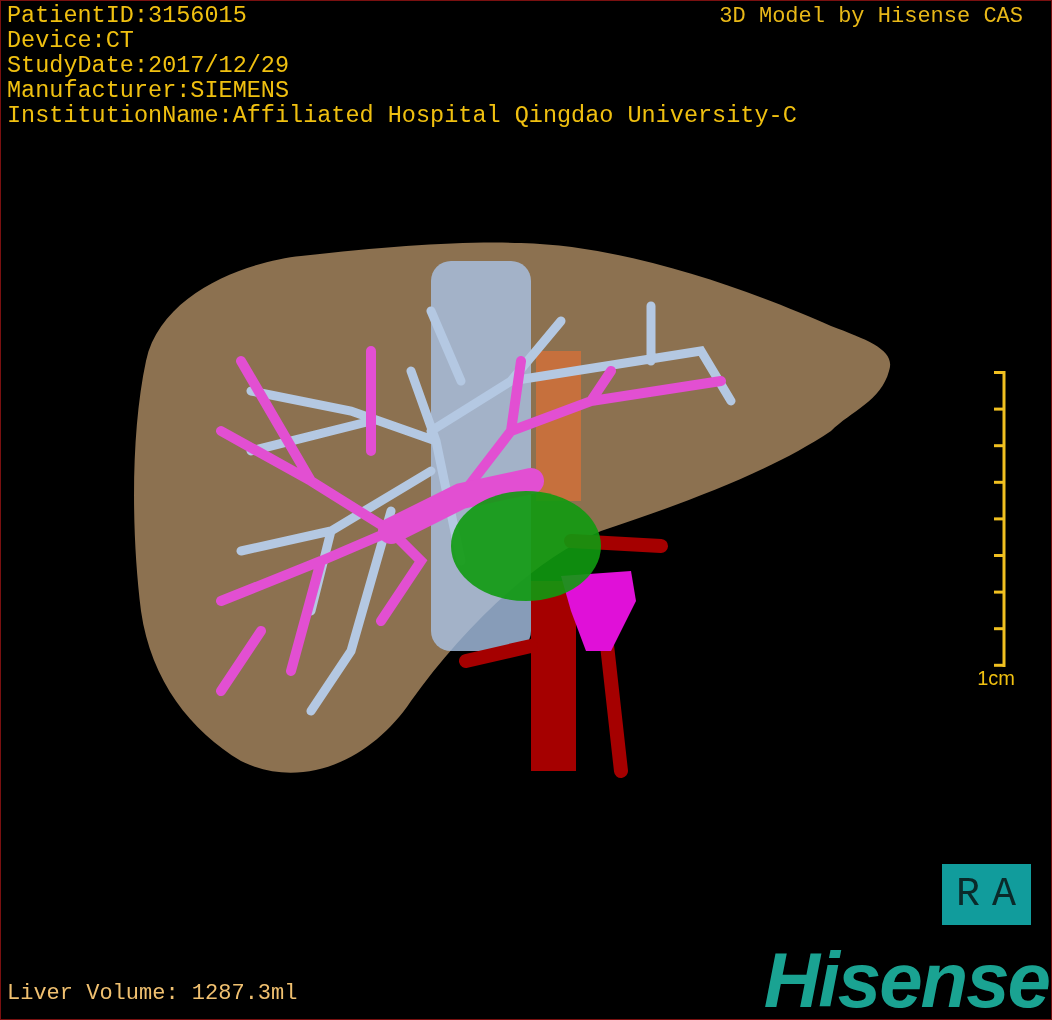  Describe the element at coordinates (986, 894) in the screenshot. I see `orientation-badge: RA` at that location.